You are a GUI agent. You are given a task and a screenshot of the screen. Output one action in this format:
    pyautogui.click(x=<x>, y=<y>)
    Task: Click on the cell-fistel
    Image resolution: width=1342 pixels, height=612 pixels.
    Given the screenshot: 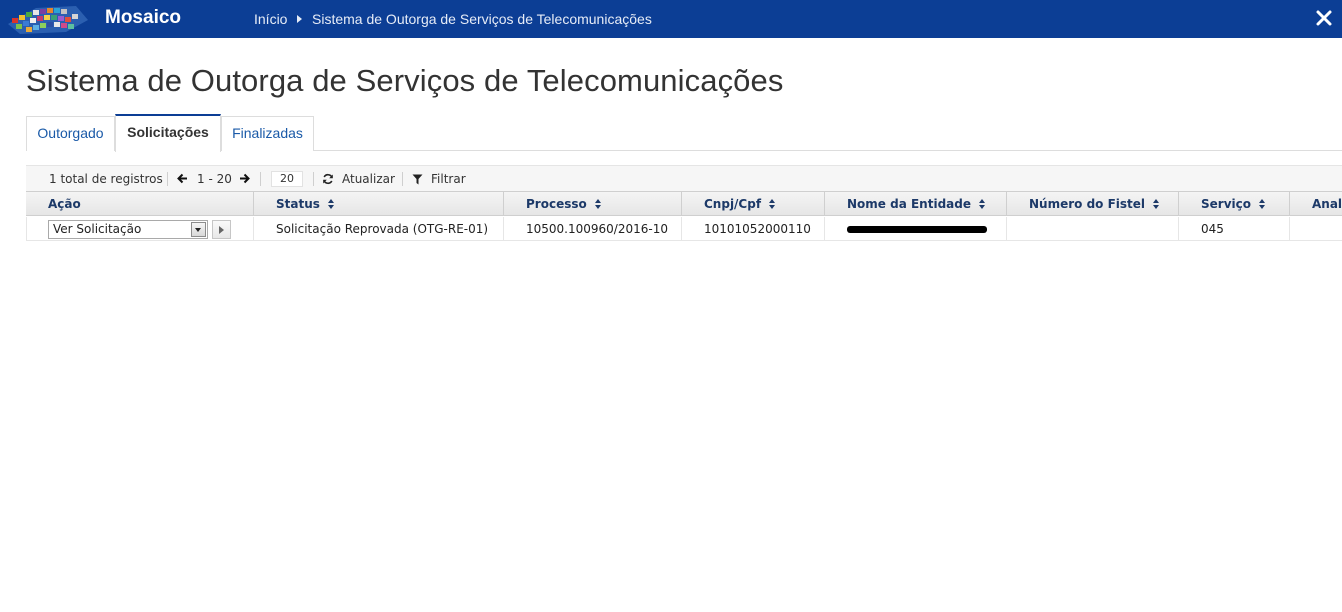 What is the action you would take?
    pyautogui.click(x=1093, y=229)
    